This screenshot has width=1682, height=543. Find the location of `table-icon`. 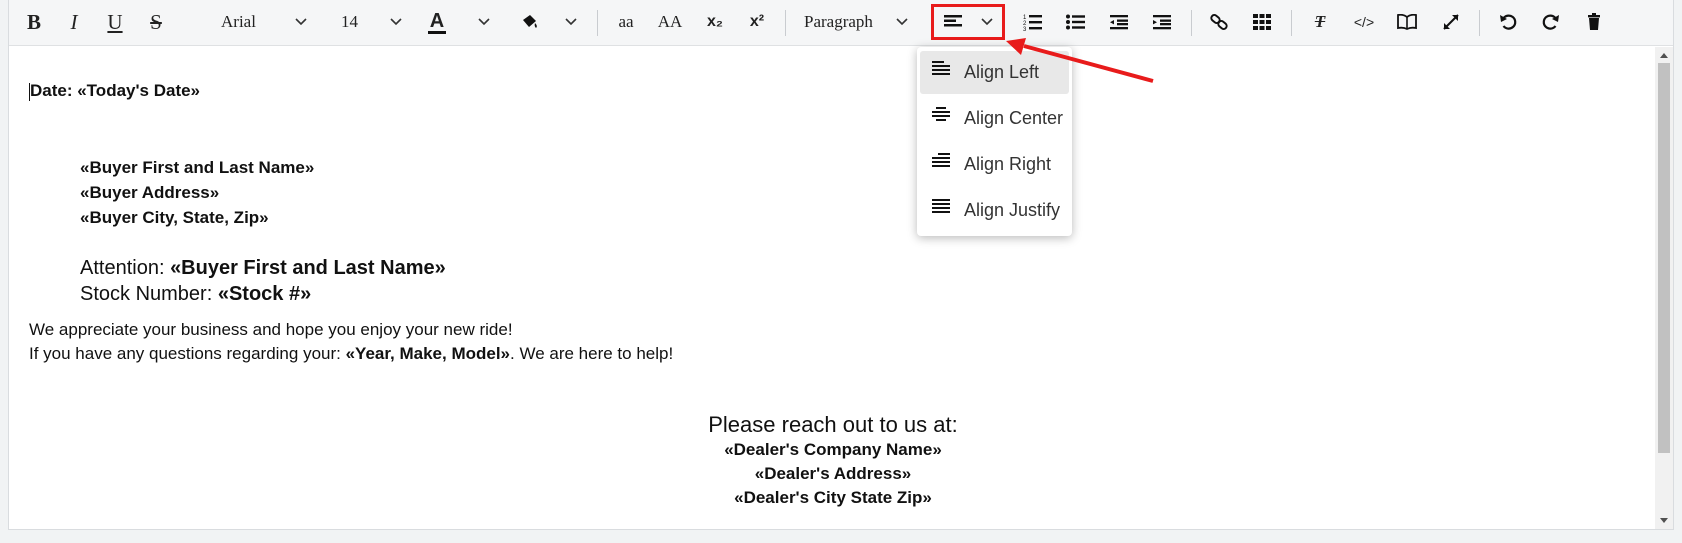

table-icon is located at coordinates (1262, 22).